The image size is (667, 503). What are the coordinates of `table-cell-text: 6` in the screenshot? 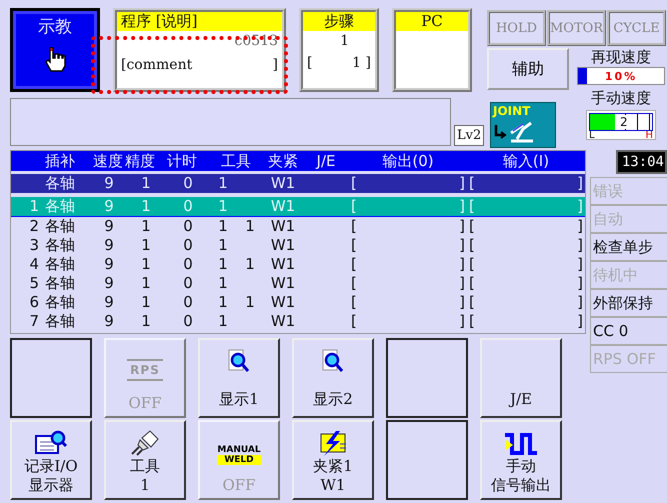 It's located at (34, 302).